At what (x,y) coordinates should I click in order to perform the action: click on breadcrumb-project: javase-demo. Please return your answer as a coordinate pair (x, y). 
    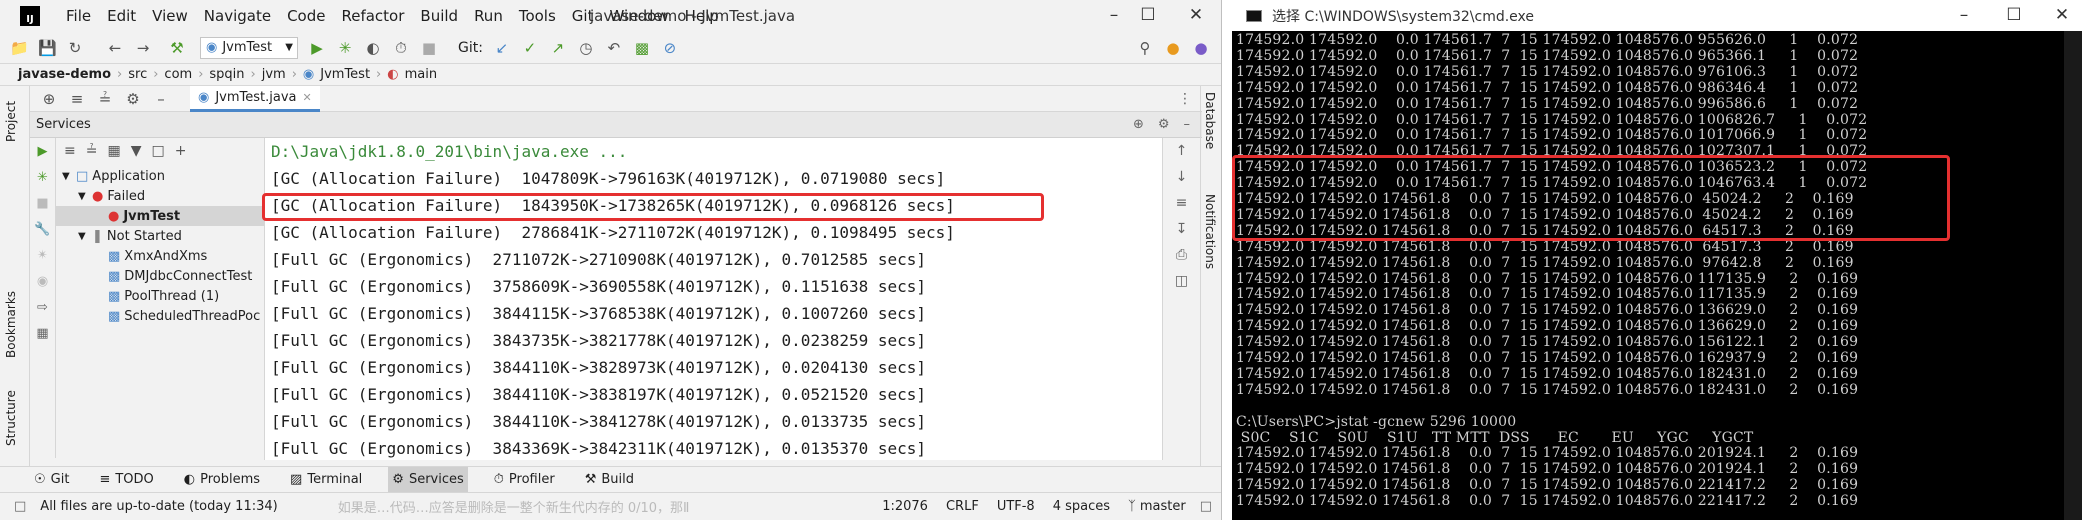
    Looking at the image, I should click on (64, 74).